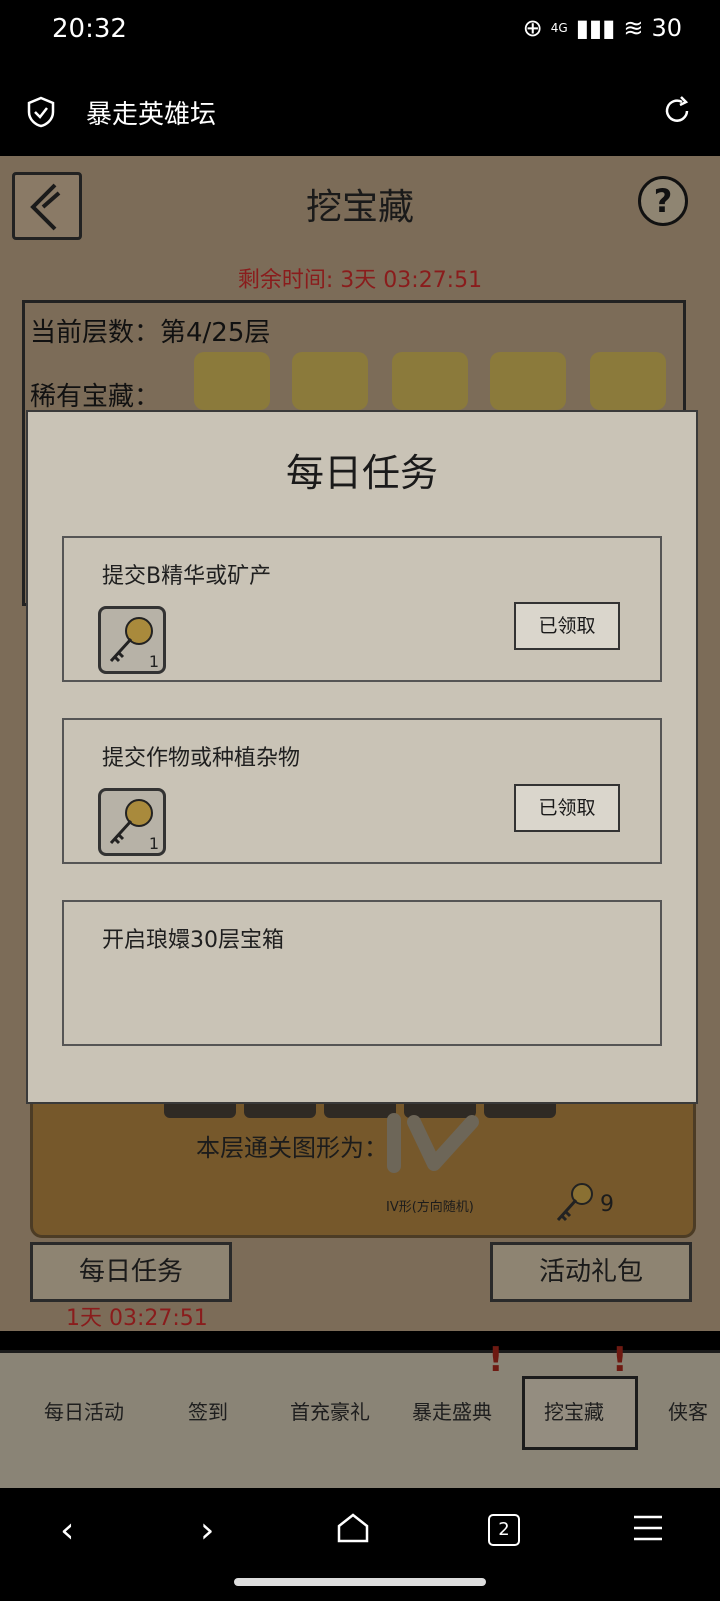  Describe the element at coordinates (41, 112) in the screenshot. I see `shield-icon` at that location.